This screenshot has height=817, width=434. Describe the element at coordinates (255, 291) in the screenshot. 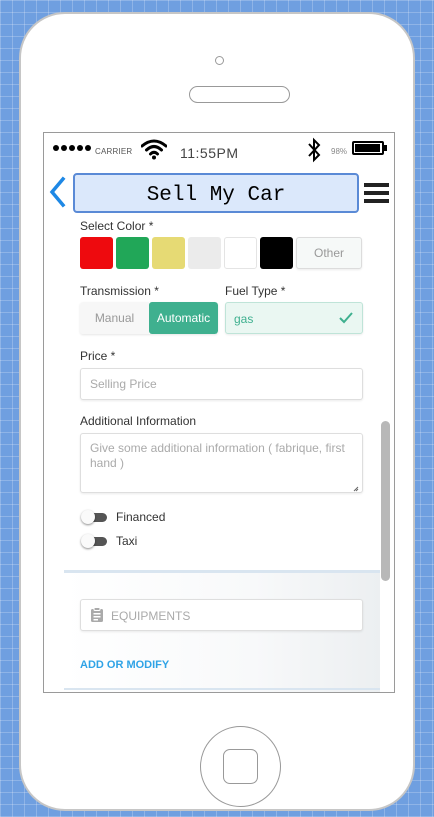

I see `fuel-type-label: Fuel Type *` at that location.